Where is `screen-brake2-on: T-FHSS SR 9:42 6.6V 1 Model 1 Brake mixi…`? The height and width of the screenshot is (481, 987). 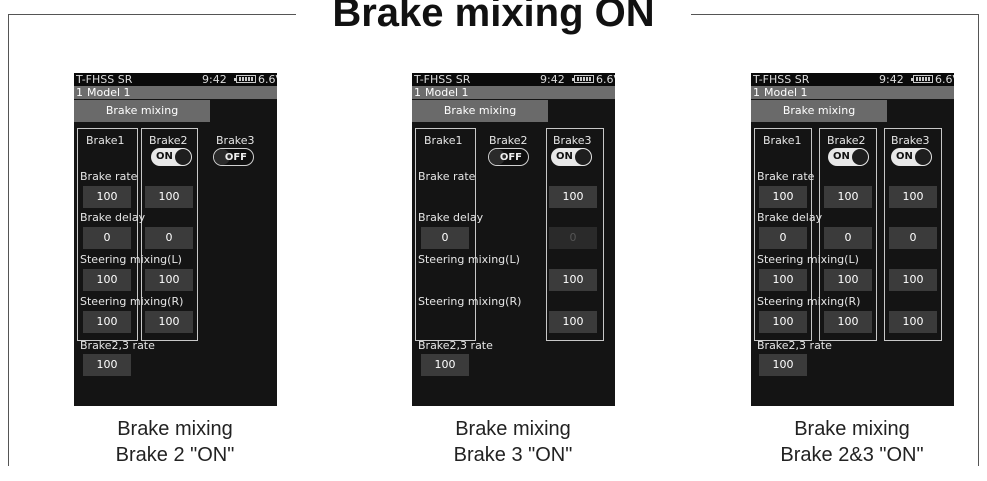 screen-brake2-on: T-FHSS SR 9:42 6.6V 1 Model 1 Brake mixi… is located at coordinates (175, 239).